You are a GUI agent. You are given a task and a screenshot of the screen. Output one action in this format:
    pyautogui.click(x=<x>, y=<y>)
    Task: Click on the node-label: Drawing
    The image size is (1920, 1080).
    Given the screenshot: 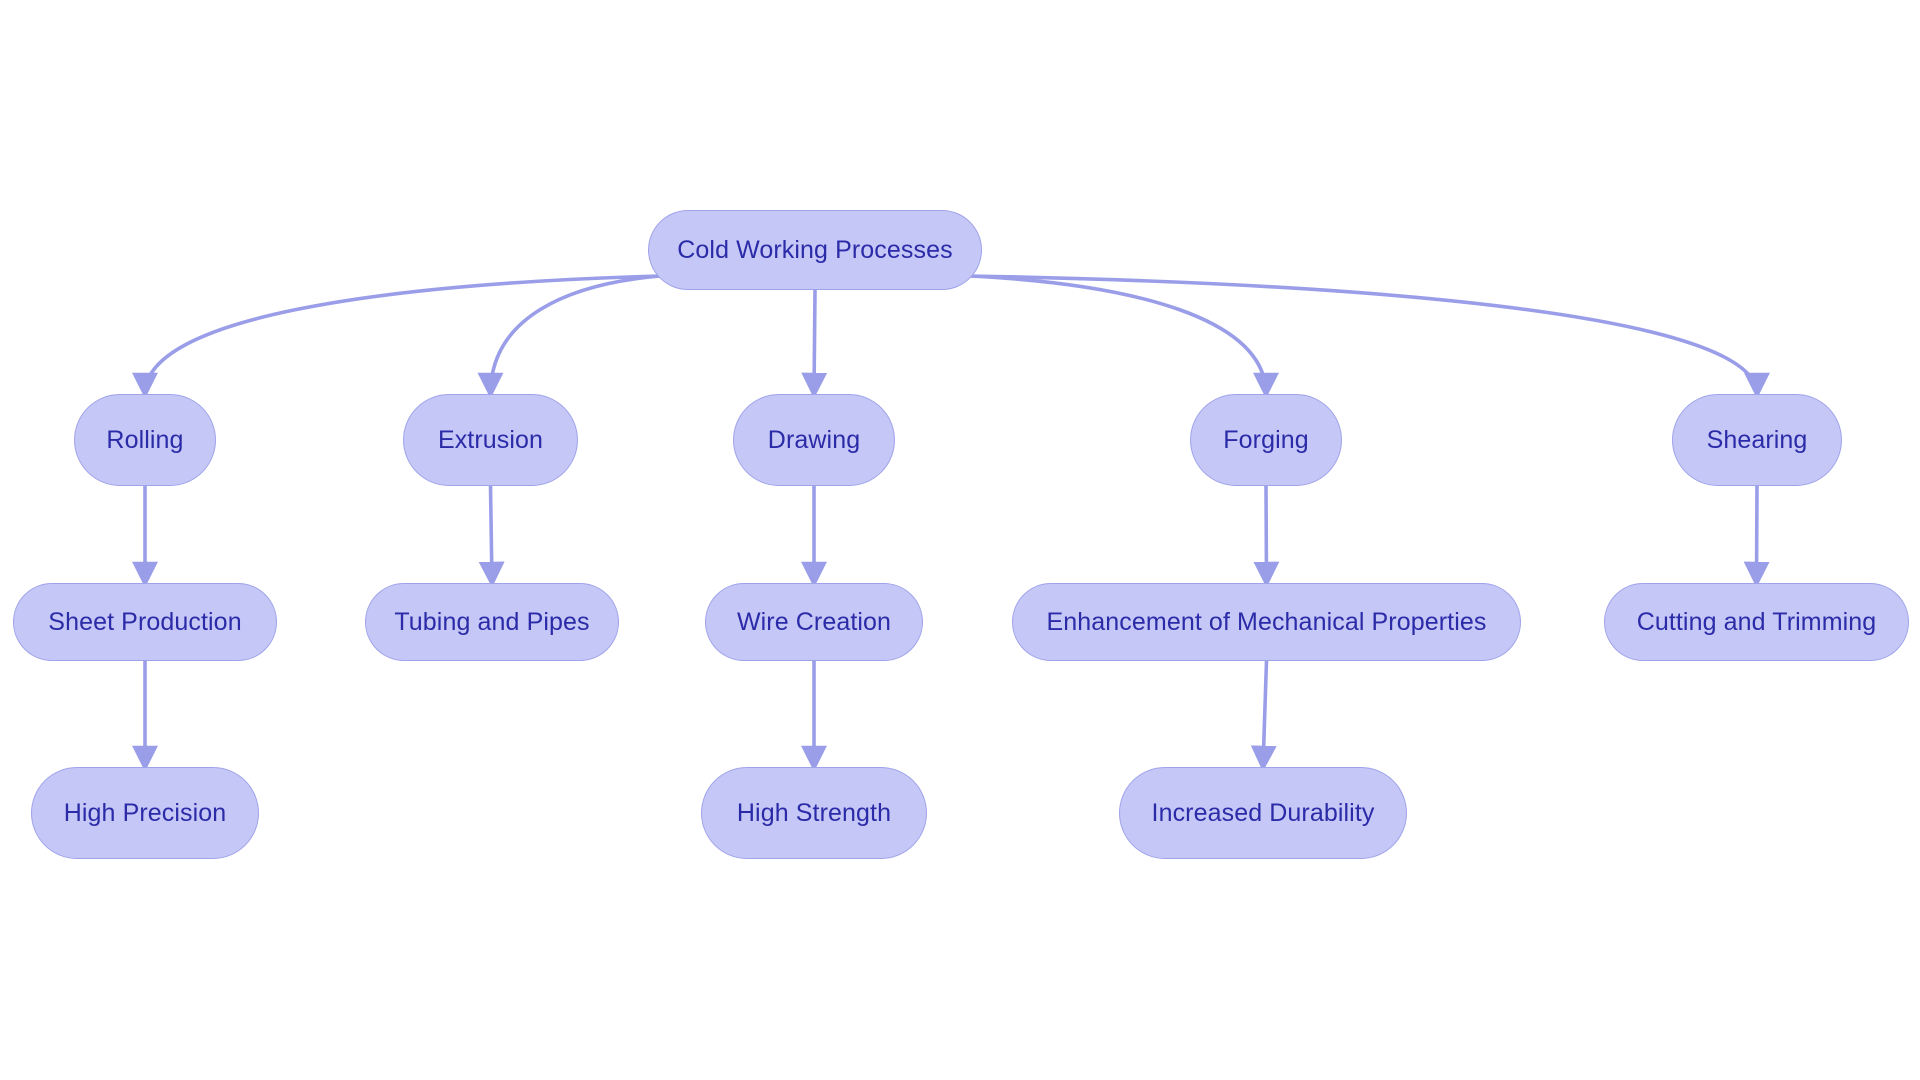 What is the action you would take?
    pyautogui.click(x=814, y=439)
    